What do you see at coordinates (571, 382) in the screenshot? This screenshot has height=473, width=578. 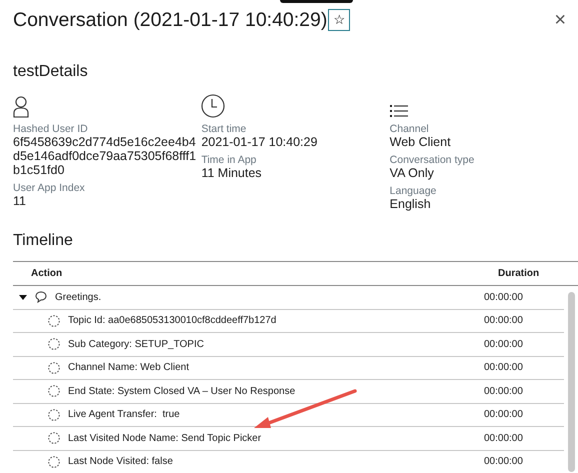 I see `scrollbar` at bounding box center [571, 382].